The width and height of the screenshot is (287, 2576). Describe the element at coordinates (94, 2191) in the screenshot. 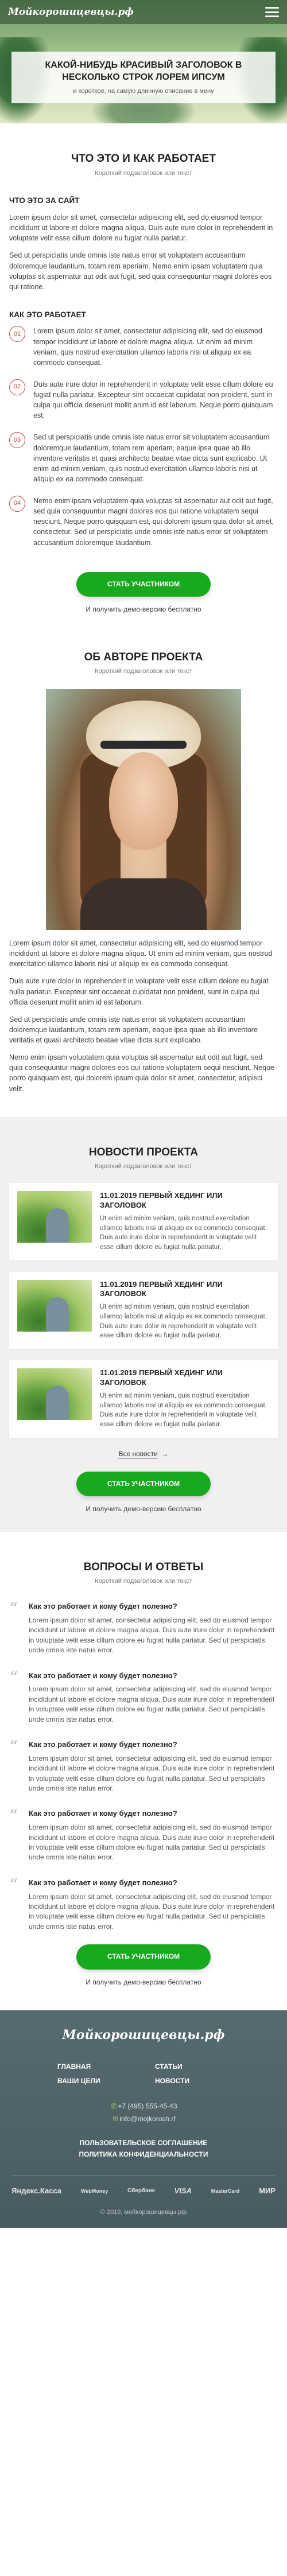

I see `webmoney-logo: WebMoney` at that location.